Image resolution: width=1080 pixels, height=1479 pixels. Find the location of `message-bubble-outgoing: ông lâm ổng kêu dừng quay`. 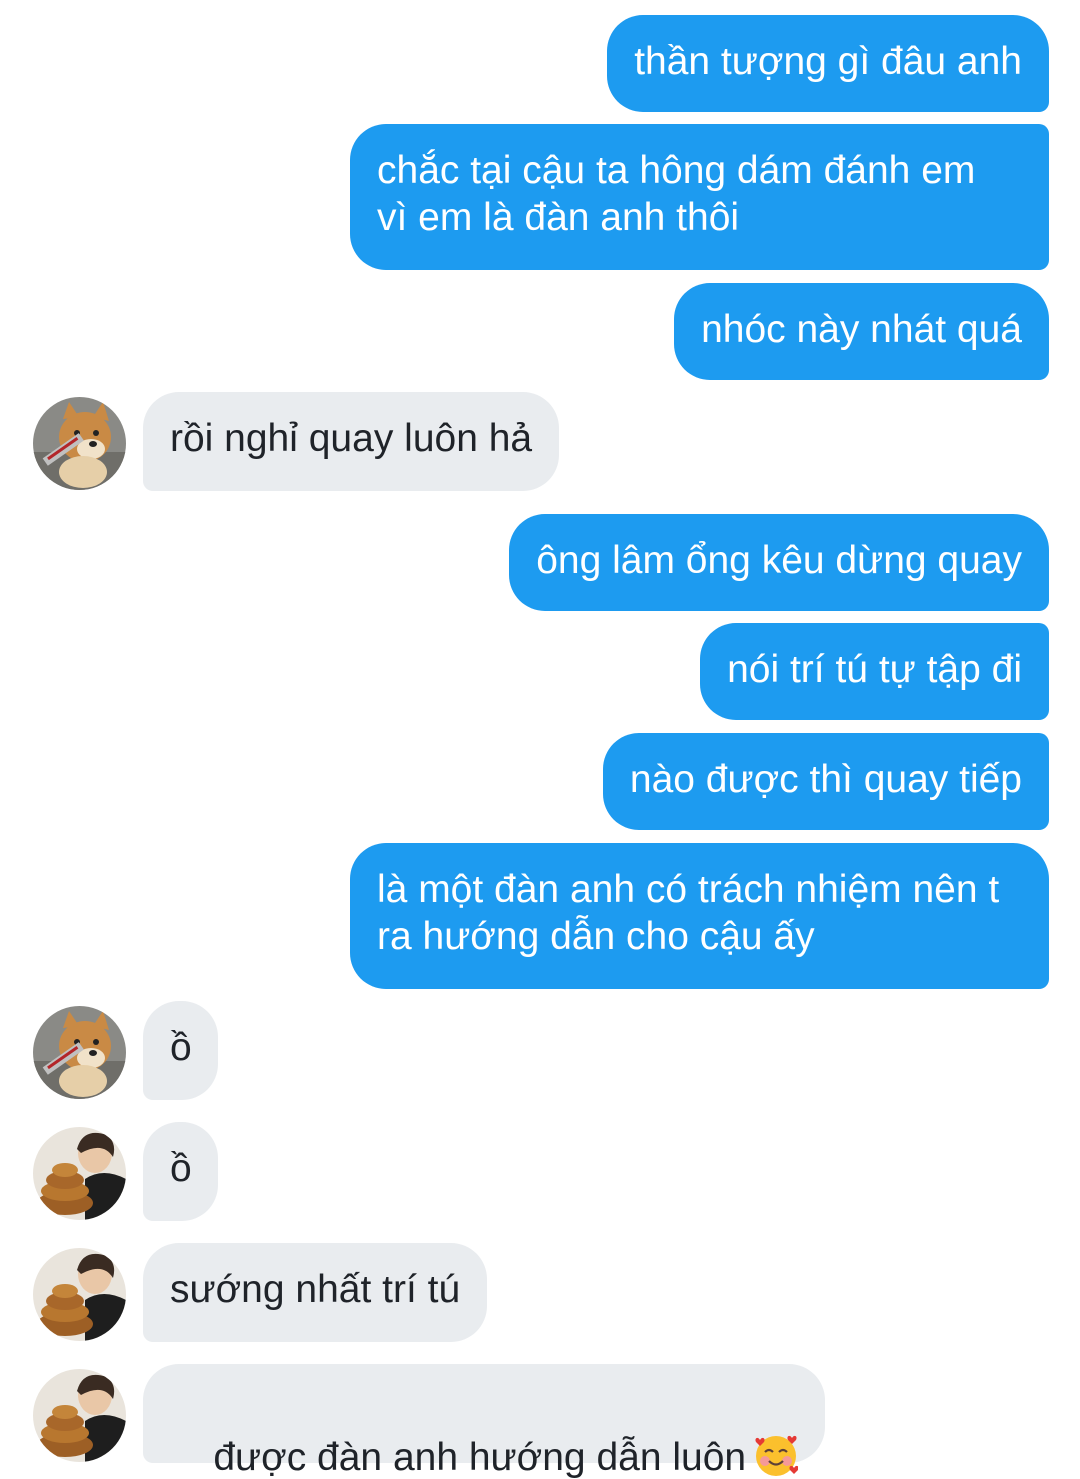

message-bubble-outgoing: ông lâm ổng kêu dừng quay is located at coordinates (779, 562).